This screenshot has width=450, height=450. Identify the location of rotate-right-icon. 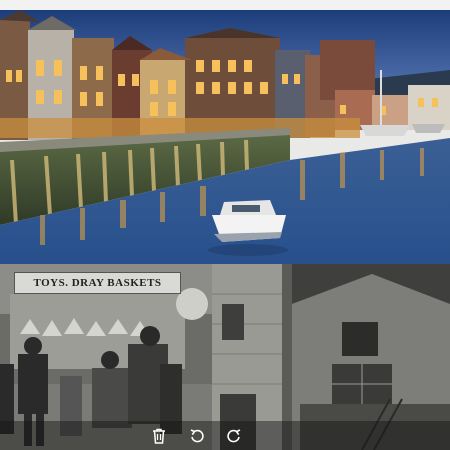
(234, 436).